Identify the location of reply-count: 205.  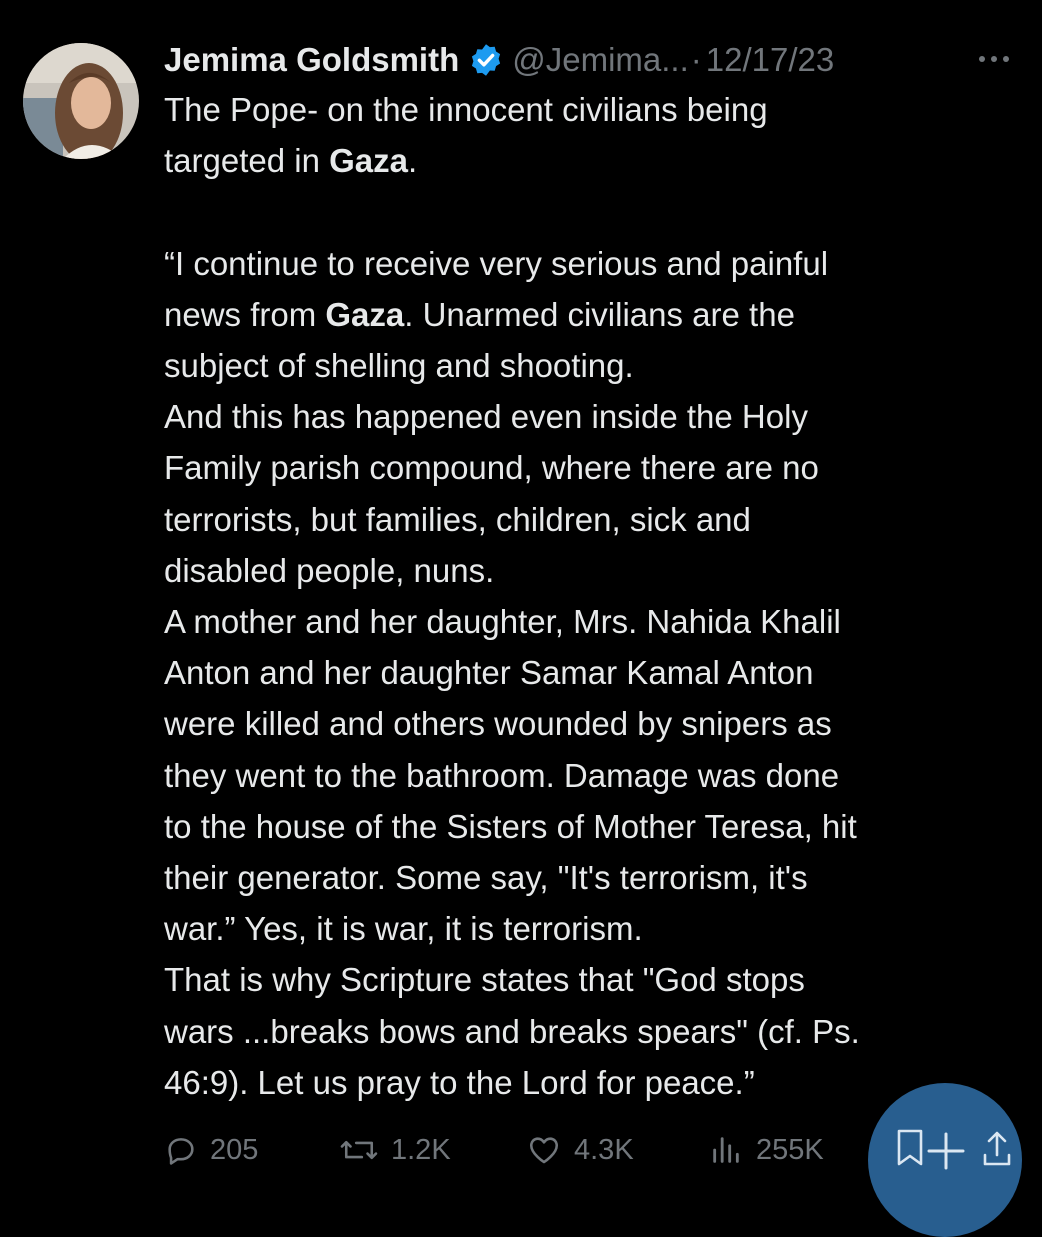
(234, 1149).